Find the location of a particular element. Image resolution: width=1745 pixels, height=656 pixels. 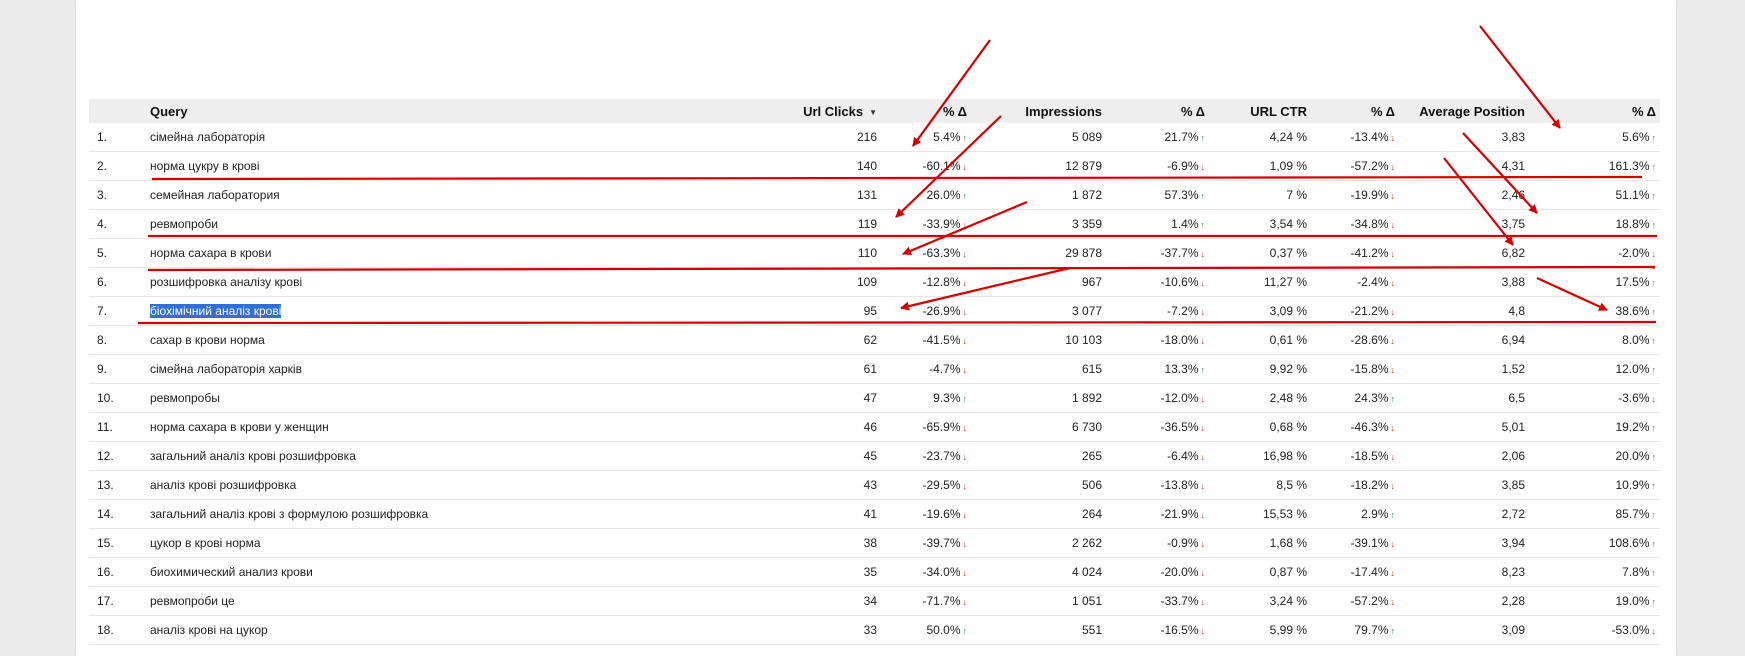

url-clicks-cell: 41 is located at coordinates (768, 514).